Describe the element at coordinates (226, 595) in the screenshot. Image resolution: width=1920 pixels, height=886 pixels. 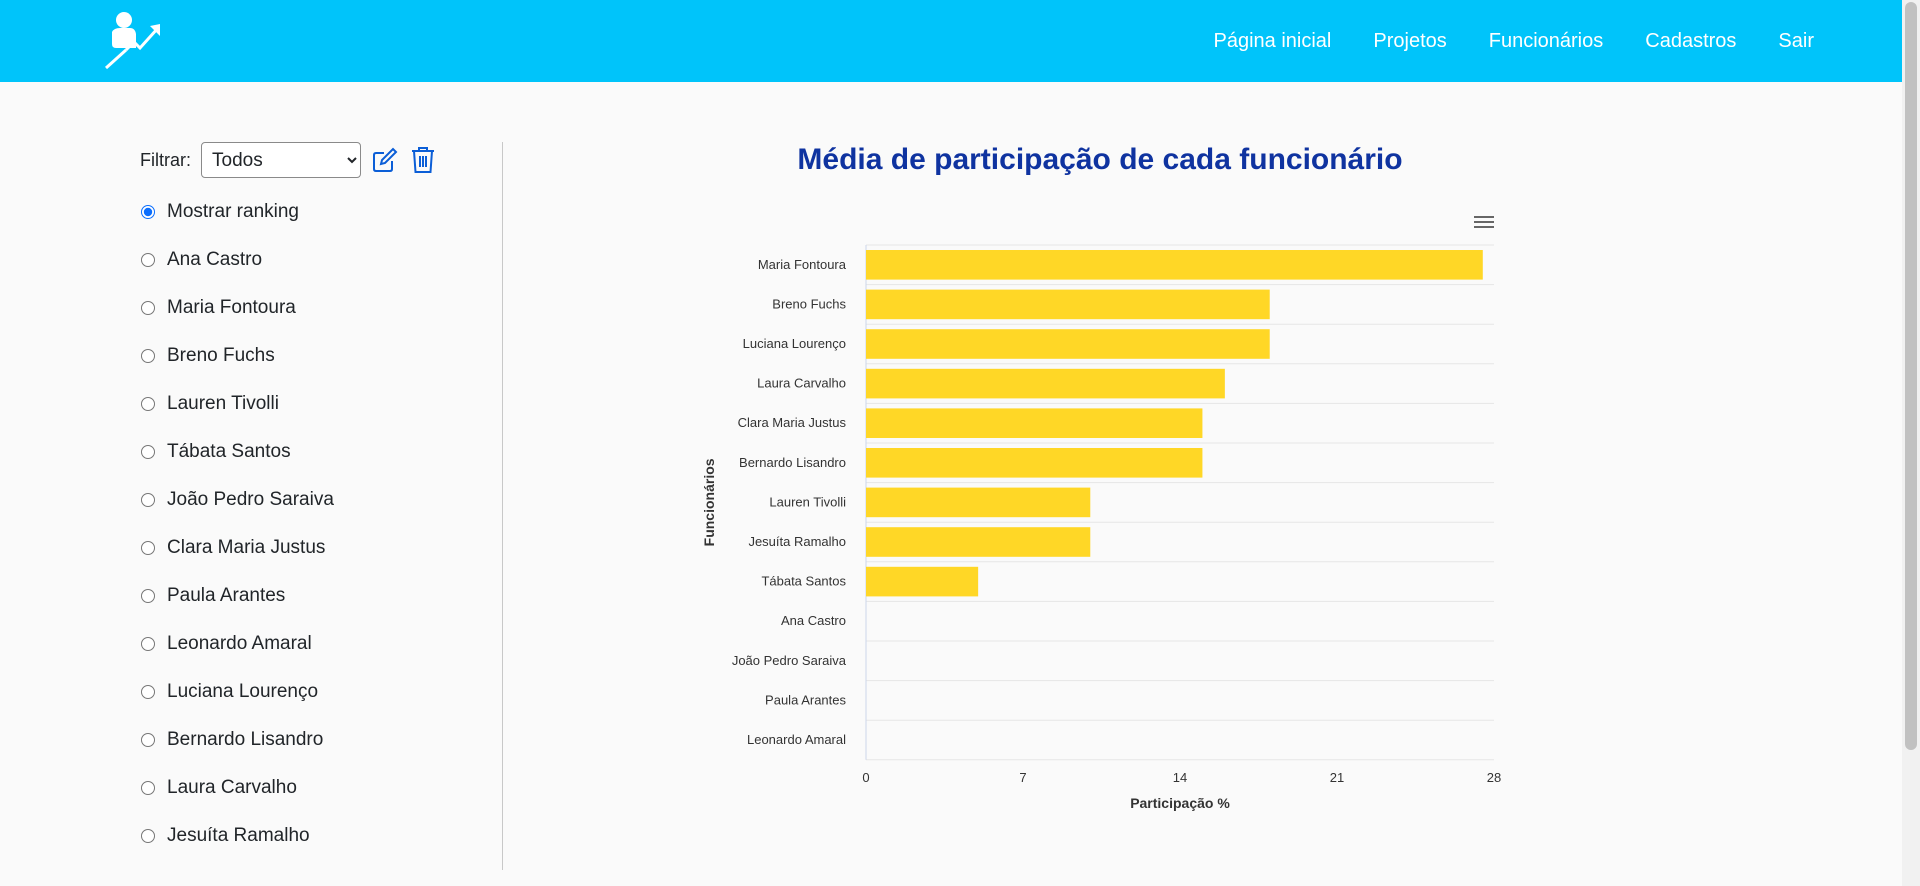
I see `radio-label: Paula Arantes` at that location.